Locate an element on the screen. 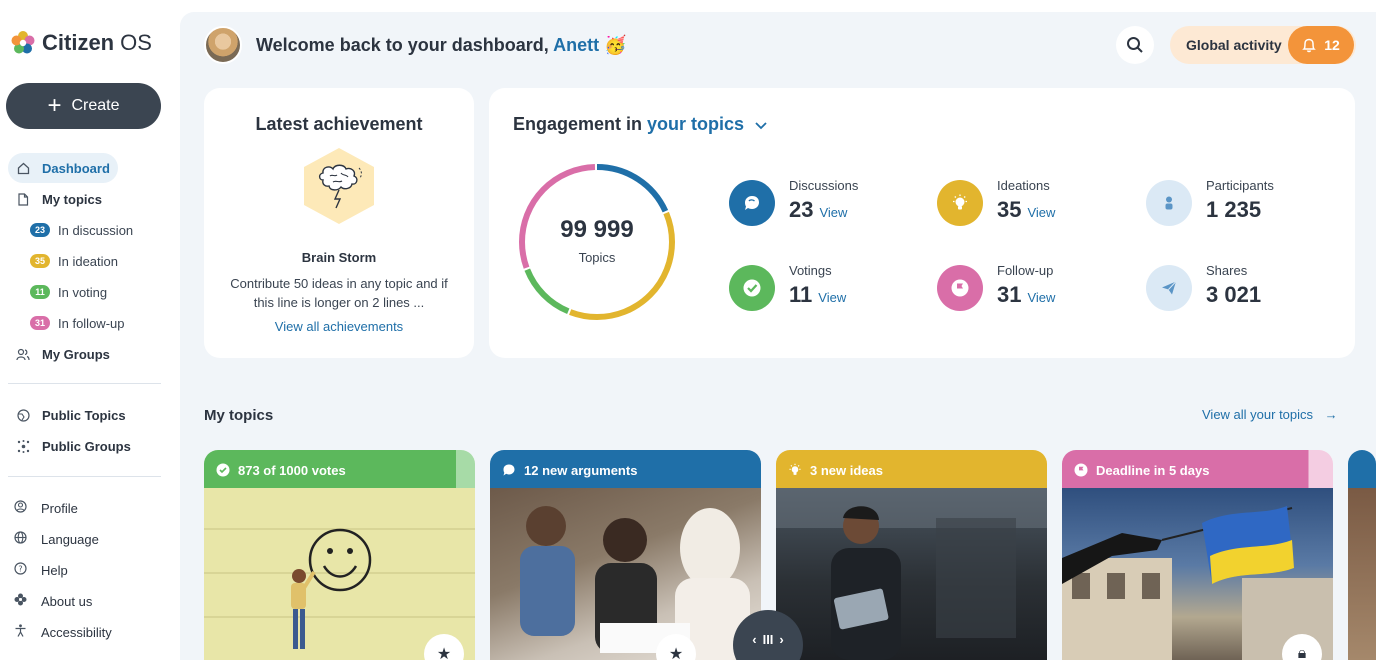 The image size is (1380, 660). topic-status-text: 12 new arguments is located at coordinates (581, 470).